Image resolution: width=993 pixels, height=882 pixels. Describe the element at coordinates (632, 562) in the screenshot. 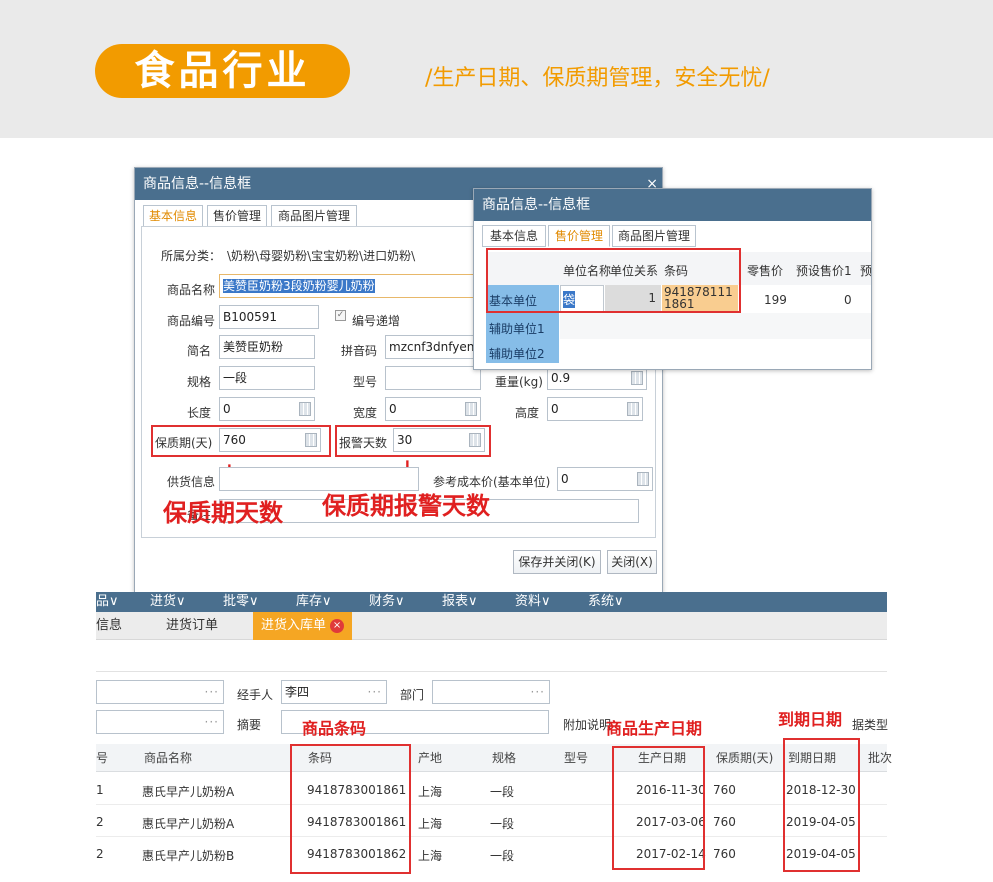

I see `close-button: 关闭(X)` at that location.